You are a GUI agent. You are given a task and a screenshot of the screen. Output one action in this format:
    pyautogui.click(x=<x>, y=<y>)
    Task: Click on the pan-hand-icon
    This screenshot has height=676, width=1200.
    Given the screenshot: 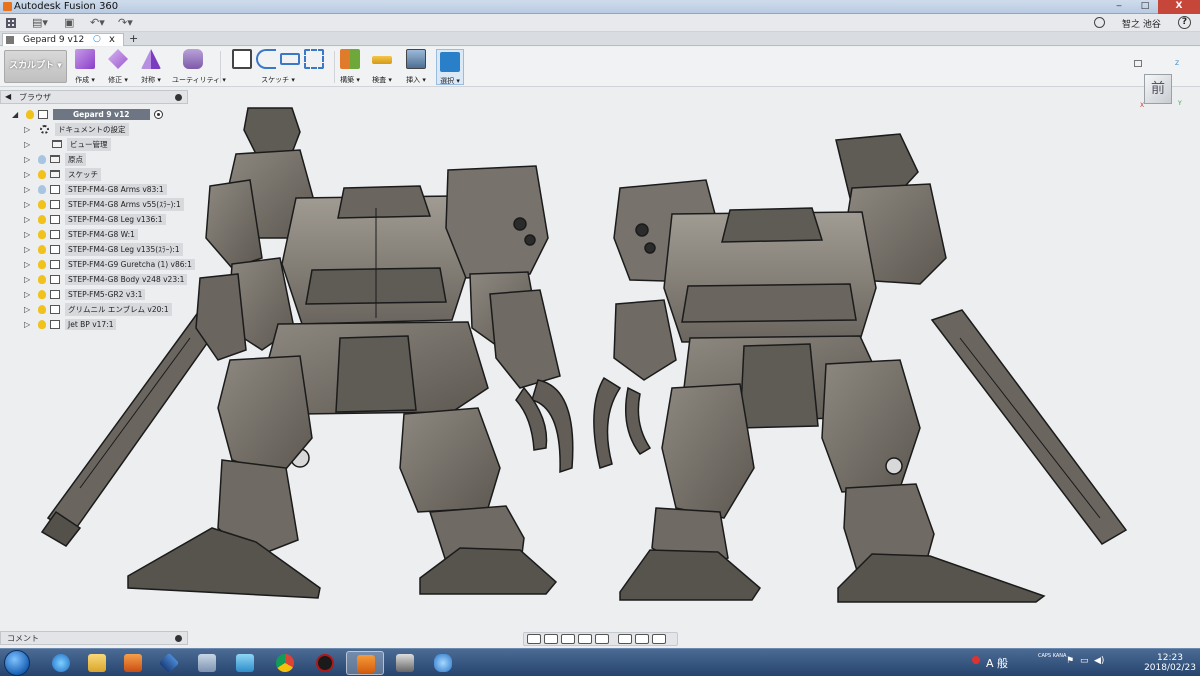 What is the action you would take?
    pyautogui.click(x=568, y=639)
    